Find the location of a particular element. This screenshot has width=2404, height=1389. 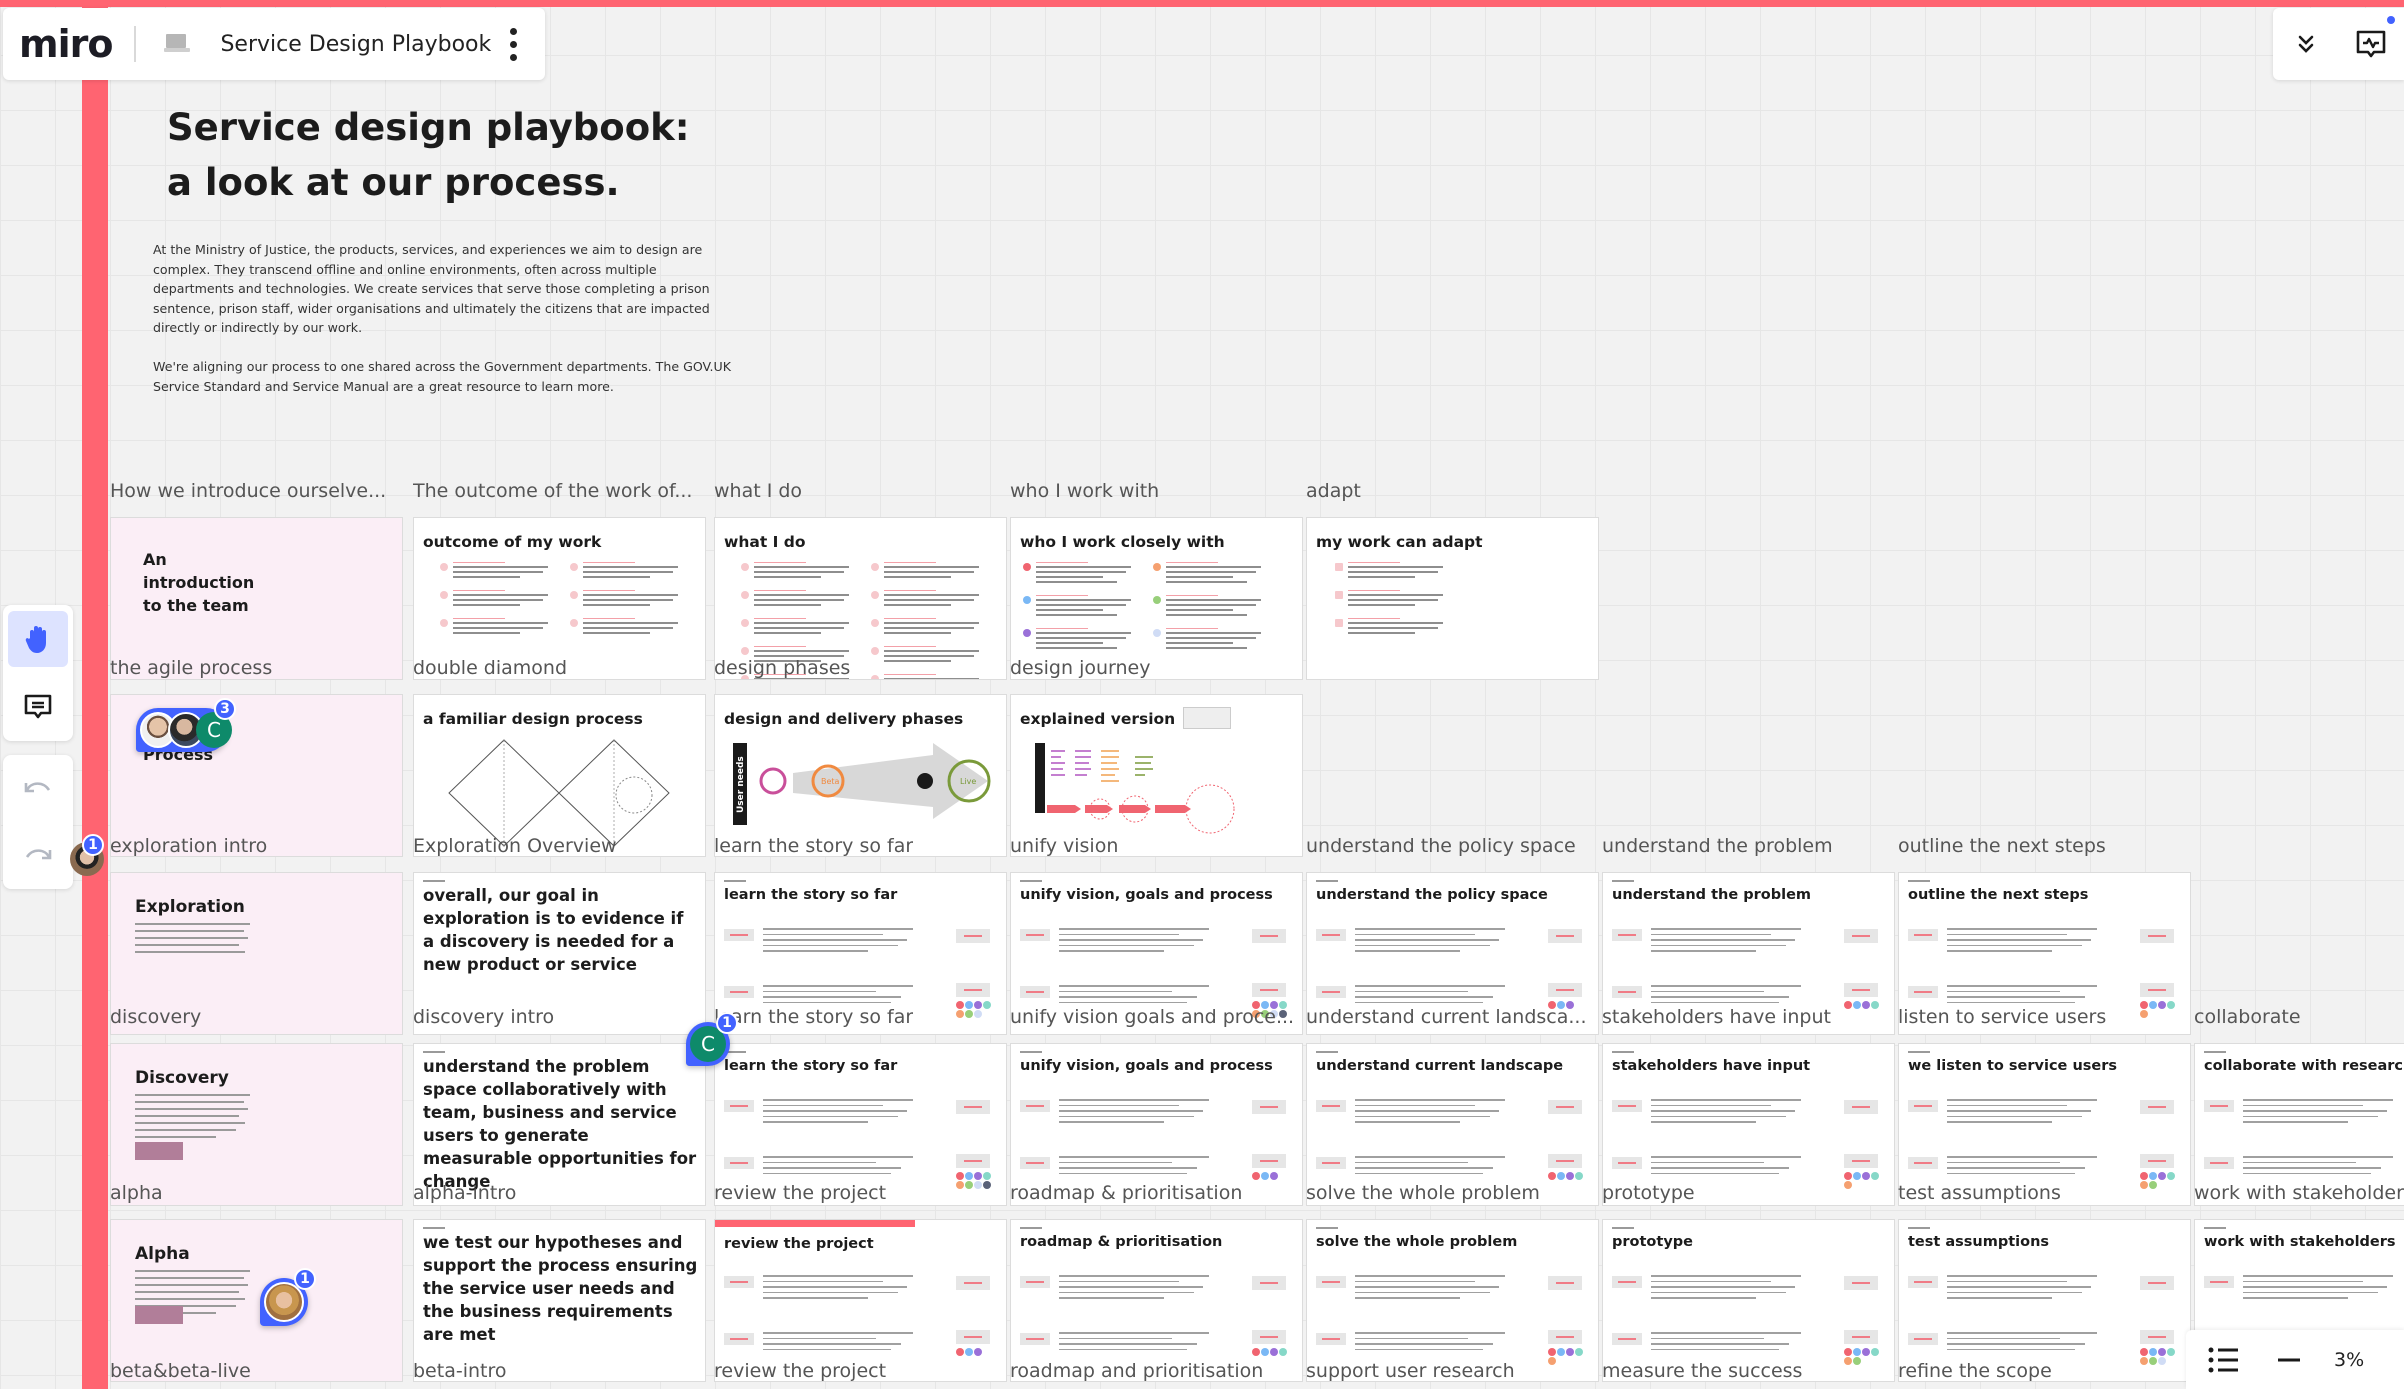

frame-label: Exploration Overview is located at coordinates (515, 846).